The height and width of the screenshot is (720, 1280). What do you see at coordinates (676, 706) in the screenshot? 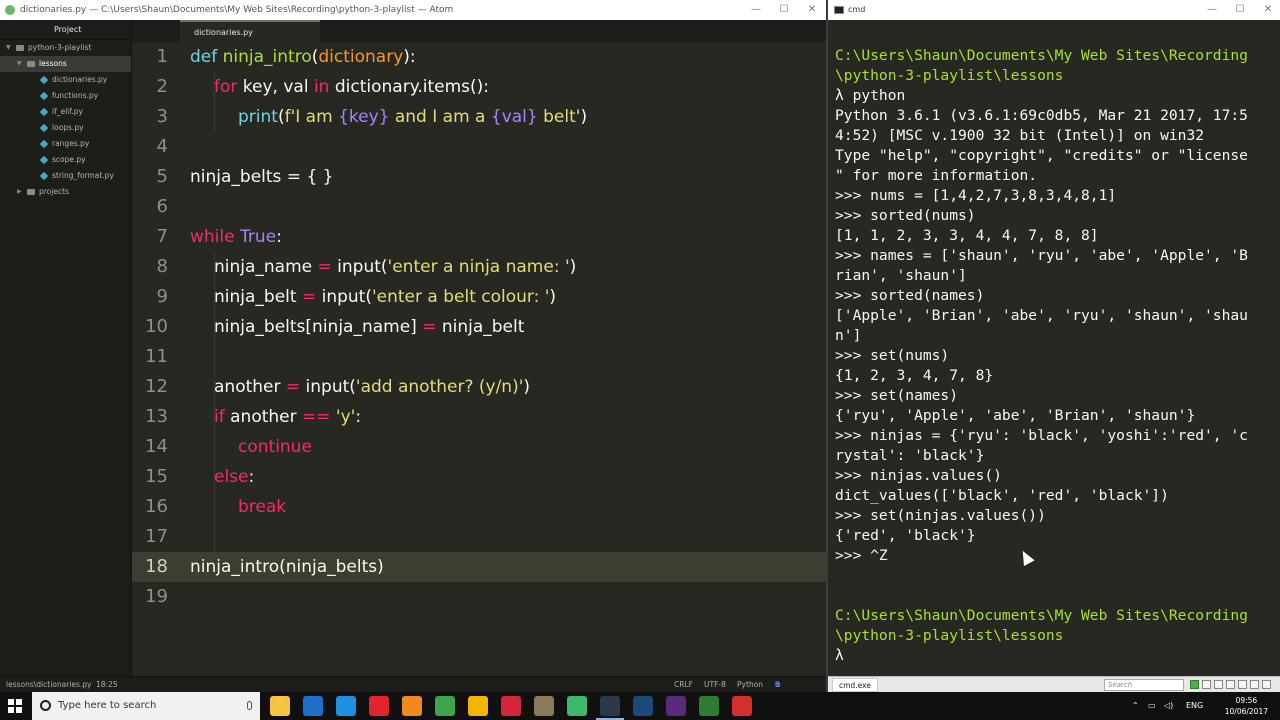
I see `taskbar-premiere-icon` at bounding box center [676, 706].